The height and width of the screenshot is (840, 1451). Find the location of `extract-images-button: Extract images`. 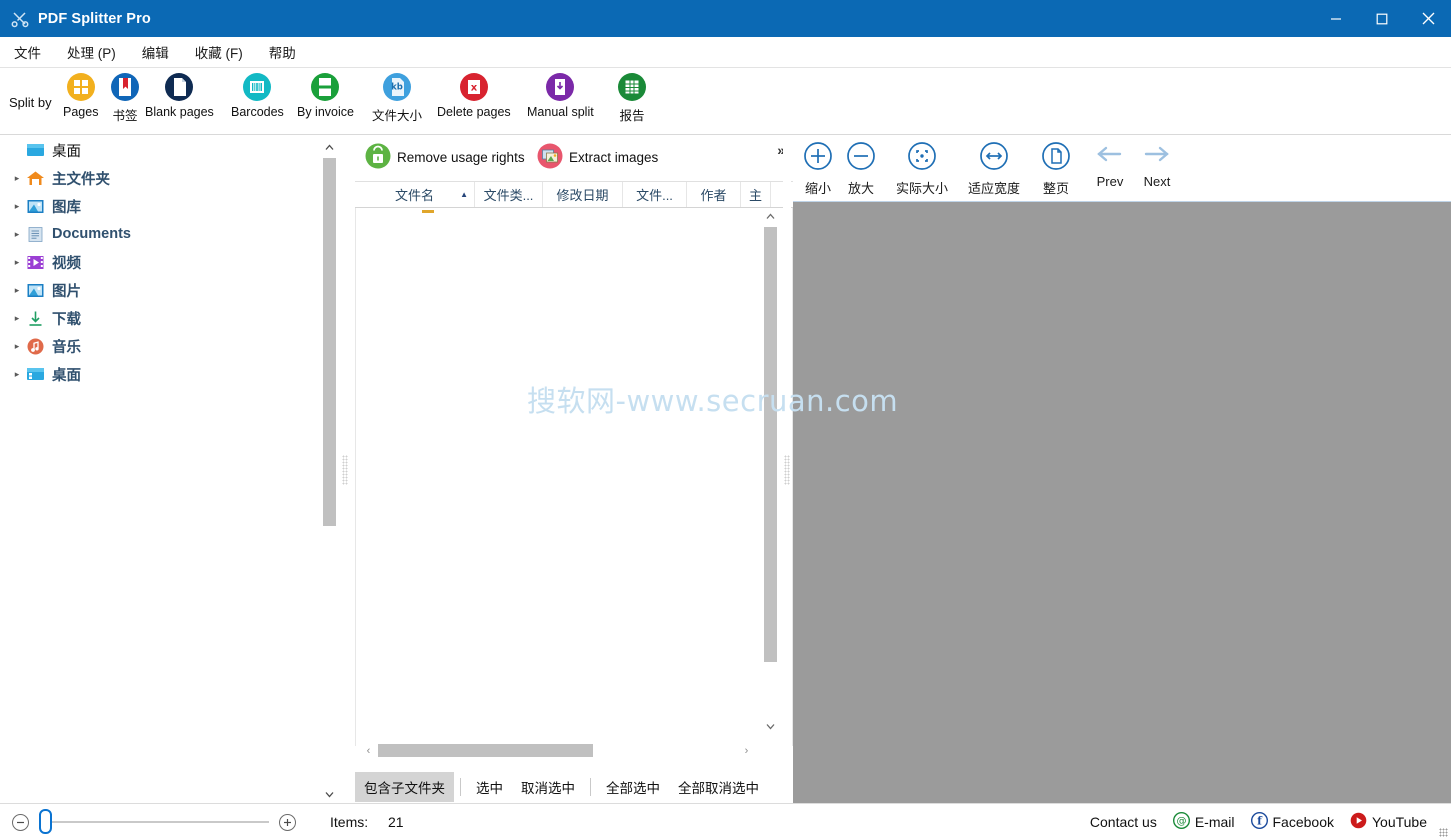

extract-images-button: Extract images is located at coordinates (597, 157).